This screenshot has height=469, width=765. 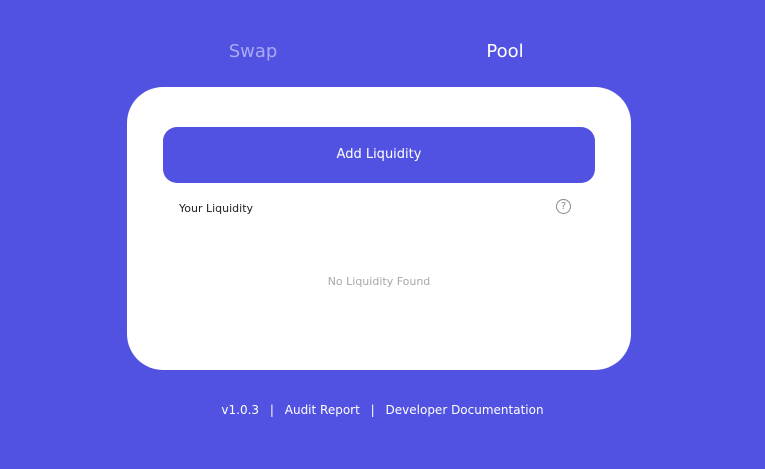 What do you see at coordinates (240, 410) in the screenshot?
I see `version-label: v1.0.3` at bounding box center [240, 410].